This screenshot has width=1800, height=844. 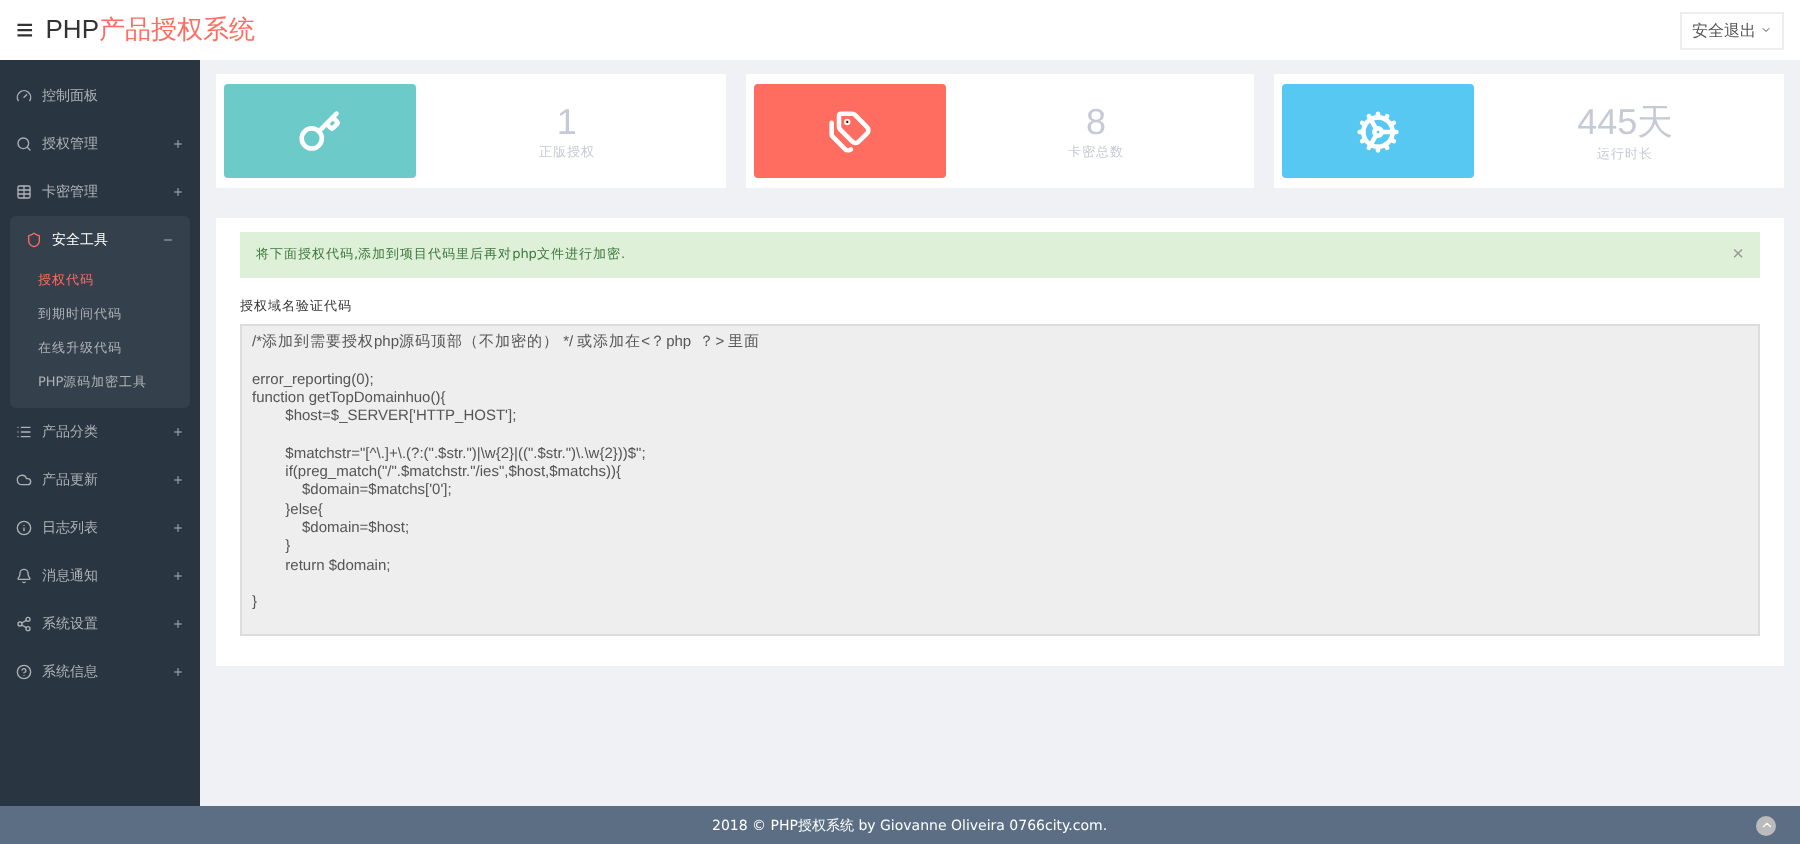 I want to click on search-icon, so click(x=24, y=144).